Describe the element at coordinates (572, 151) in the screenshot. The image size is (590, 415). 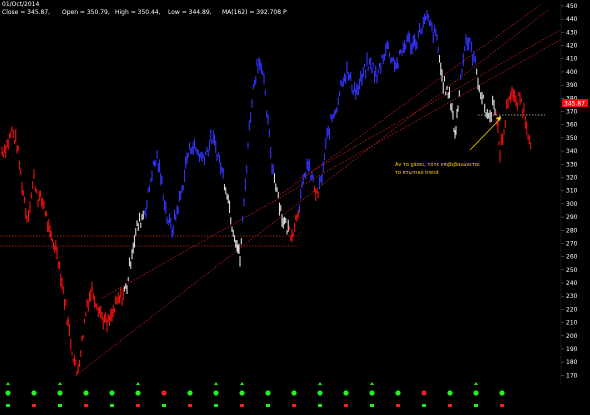
I see `y-tick-label: 340` at that location.